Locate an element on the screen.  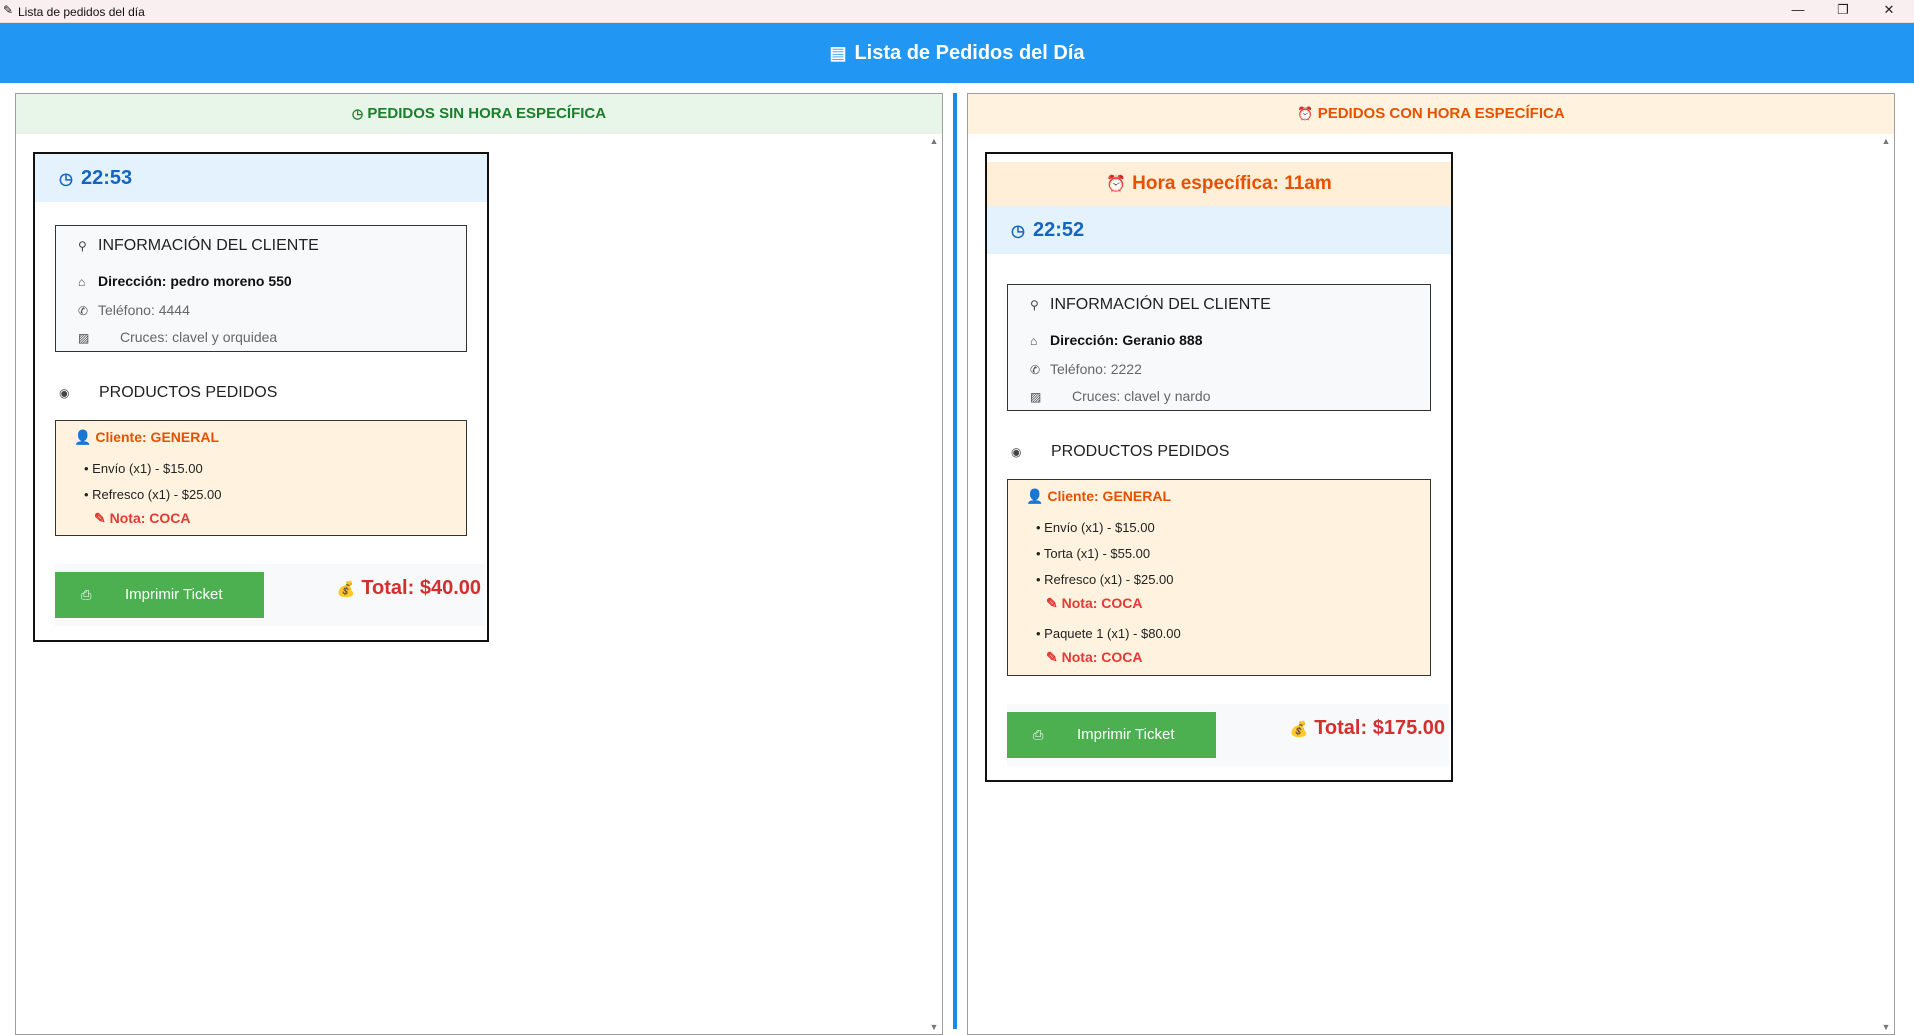
restore-button: ❐ is located at coordinates (1843, 11).